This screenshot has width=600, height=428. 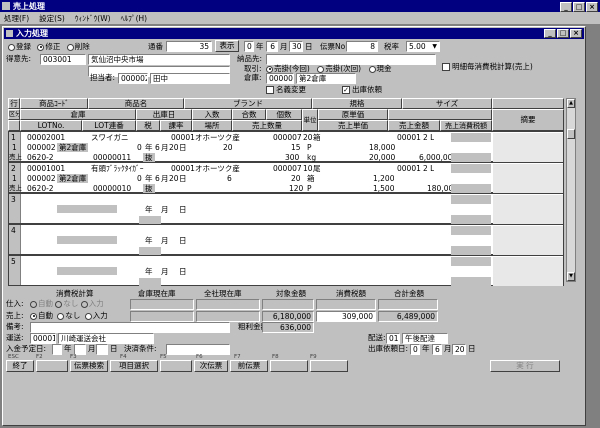 What do you see at coordinates (280, 78) in the screenshot?
I see `warehouse-code-input: 000002` at bounding box center [280, 78].